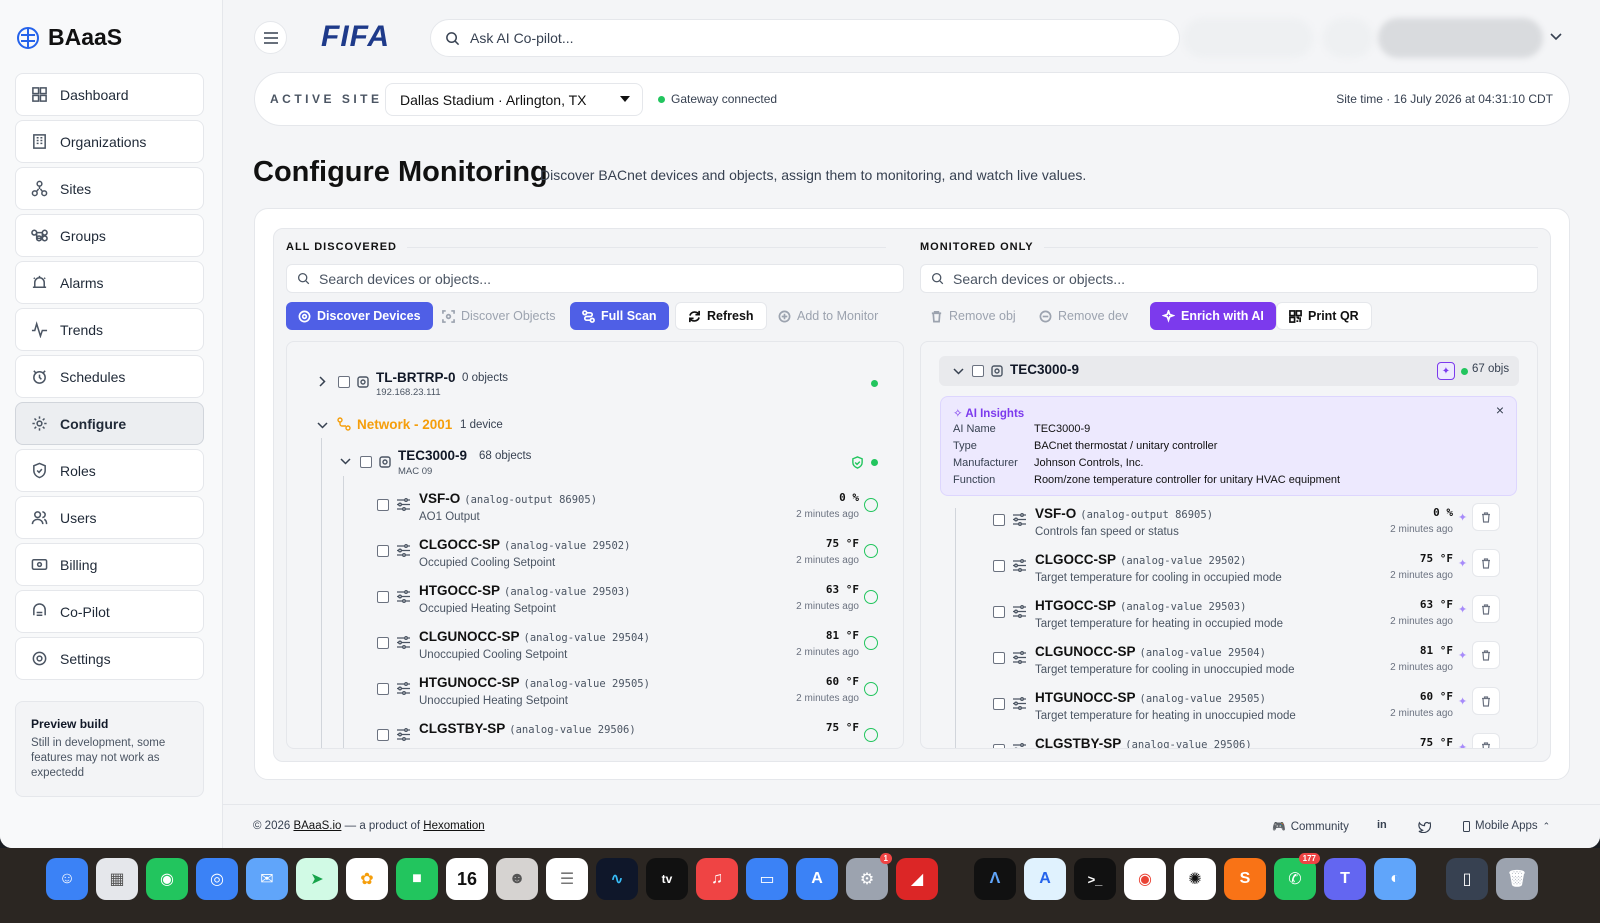 This screenshot has width=1600, height=923. What do you see at coordinates (817, 879) in the screenshot?
I see `app-store-icon: A` at bounding box center [817, 879].